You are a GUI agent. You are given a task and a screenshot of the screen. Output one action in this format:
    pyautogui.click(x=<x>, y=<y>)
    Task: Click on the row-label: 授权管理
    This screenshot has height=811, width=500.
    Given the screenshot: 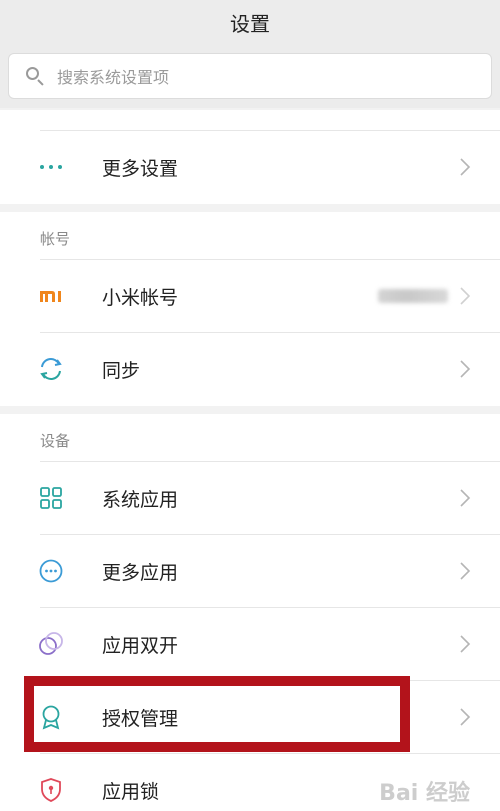 What is the action you would take?
    pyautogui.click(x=140, y=718)
    